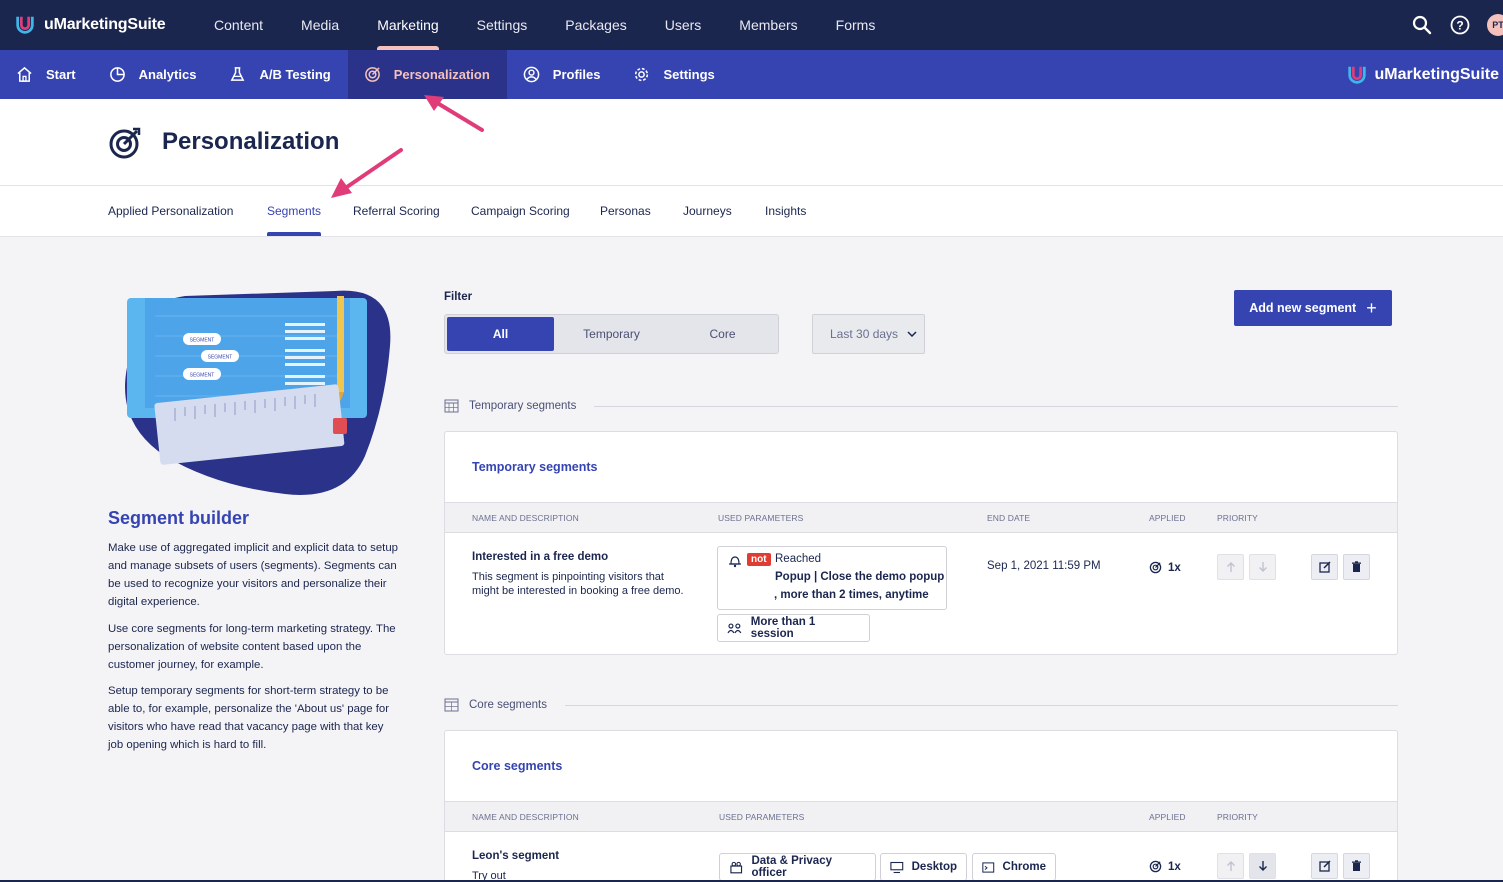  Describe the element at coordinates (525, 518) in the screenshot. I see `header-name: NAME AND DESCRIPTION` at that location.